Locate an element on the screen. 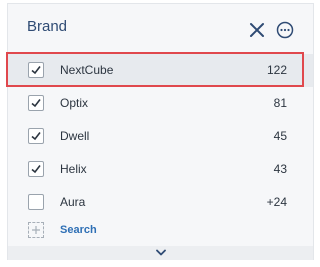  checkbox-nextcube is located at coordinates (36, 70).